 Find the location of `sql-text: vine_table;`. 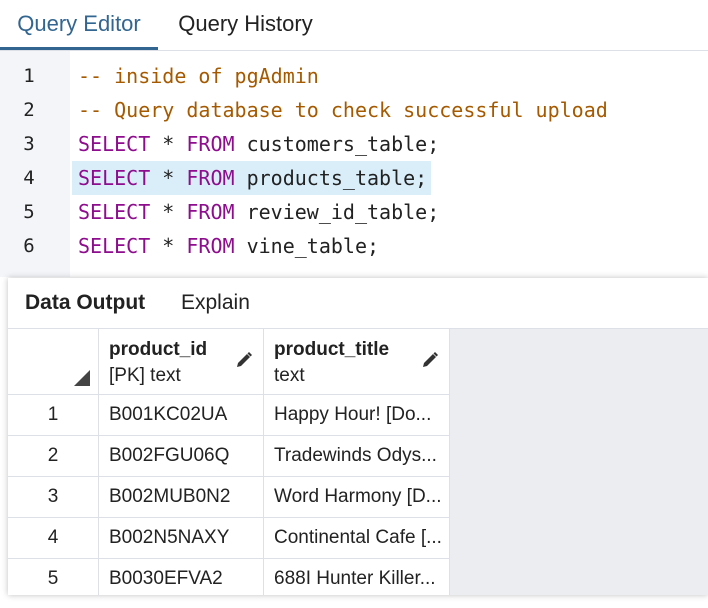

sql-text: vine_table; is located at coordinates (307, 246).